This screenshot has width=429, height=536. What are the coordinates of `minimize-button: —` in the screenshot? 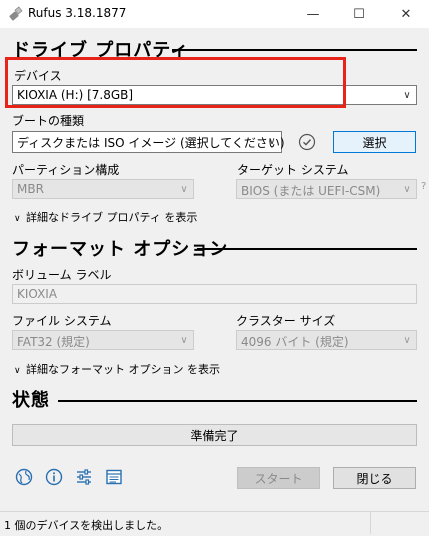 It's located at (313, 14).